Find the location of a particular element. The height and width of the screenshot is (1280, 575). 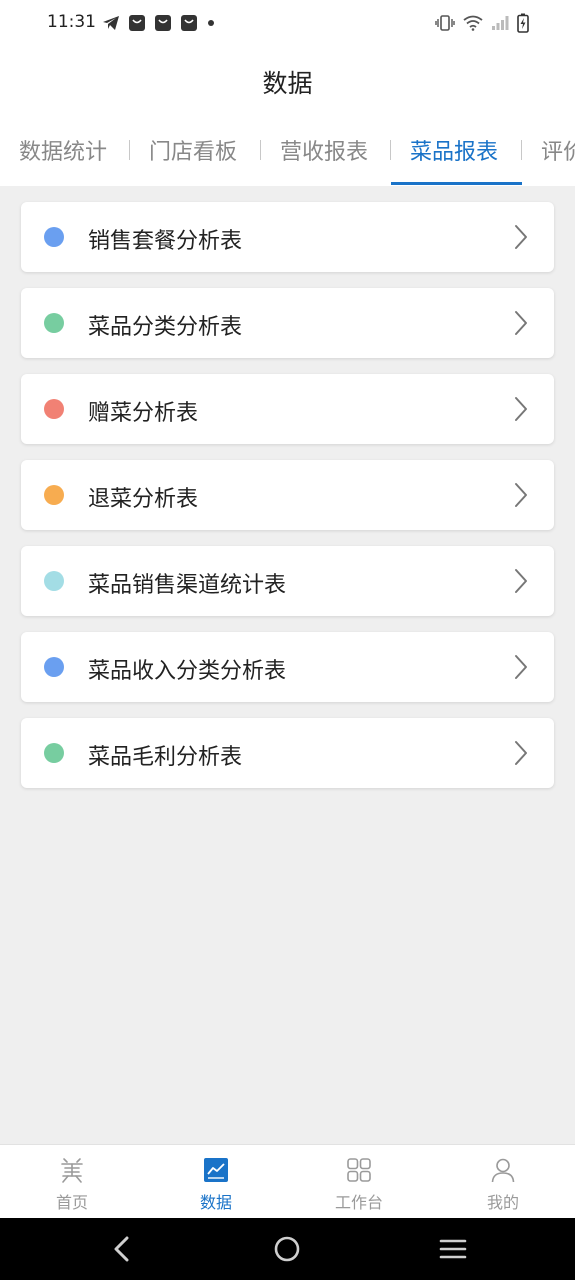

home-logo-icon is located at coordinates (72, 1170).